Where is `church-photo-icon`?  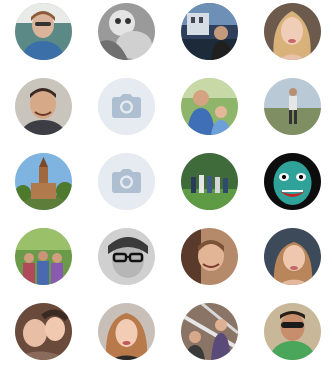
church-photo-icon is located at coordinates (43, 181).